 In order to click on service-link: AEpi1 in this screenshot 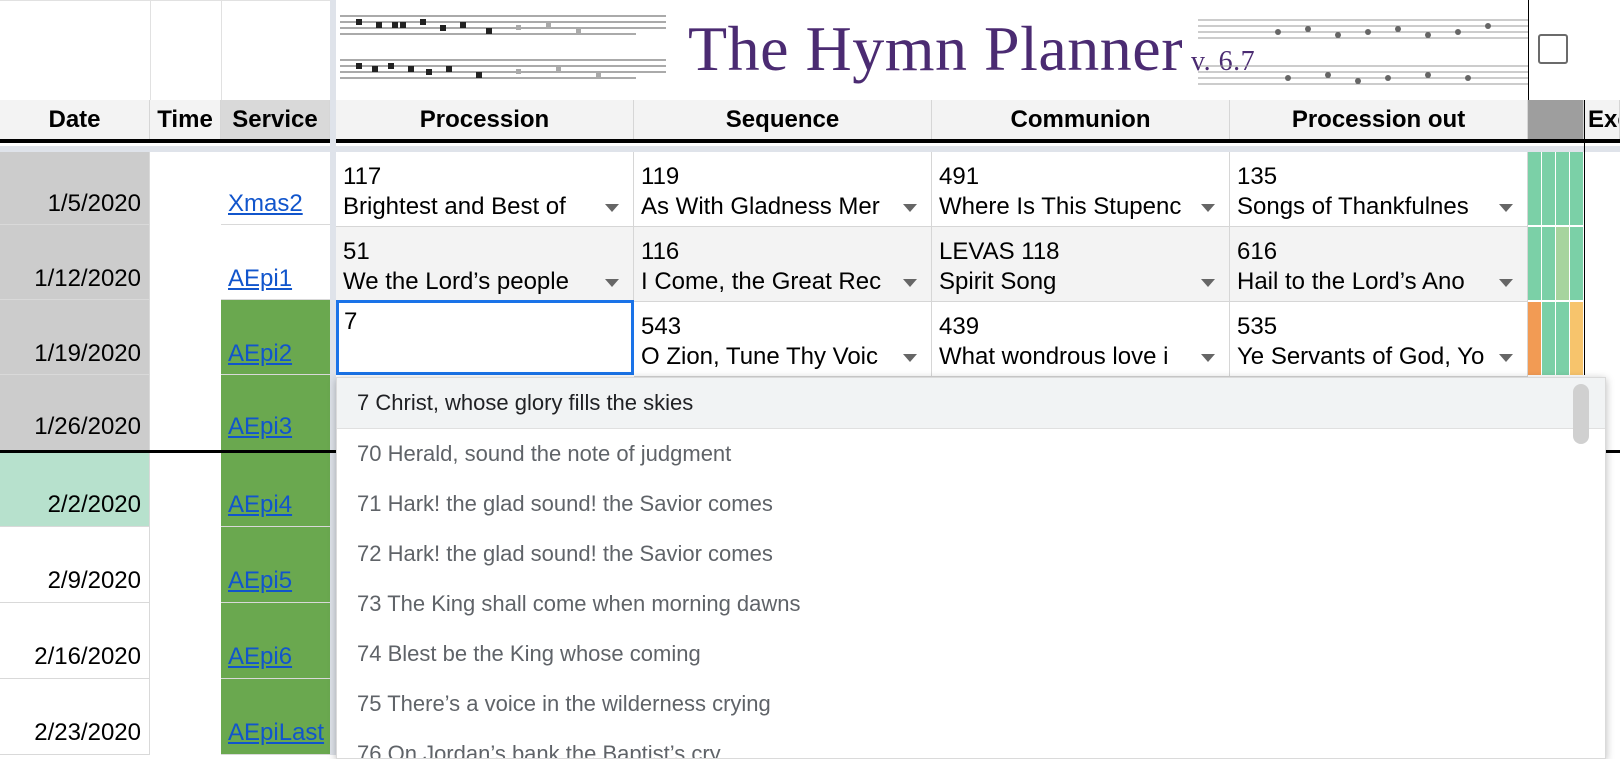, I will do `click(260, 278)`.